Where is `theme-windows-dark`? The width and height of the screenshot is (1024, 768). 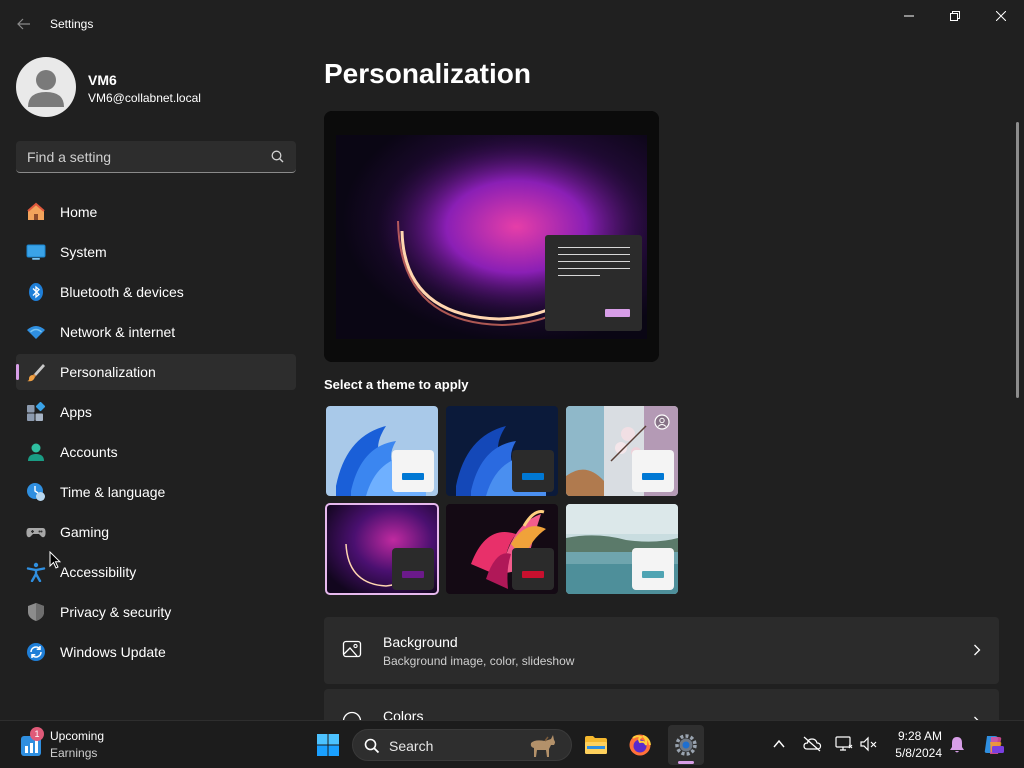
theme-windows-dark is located at coordinates (502, 451).